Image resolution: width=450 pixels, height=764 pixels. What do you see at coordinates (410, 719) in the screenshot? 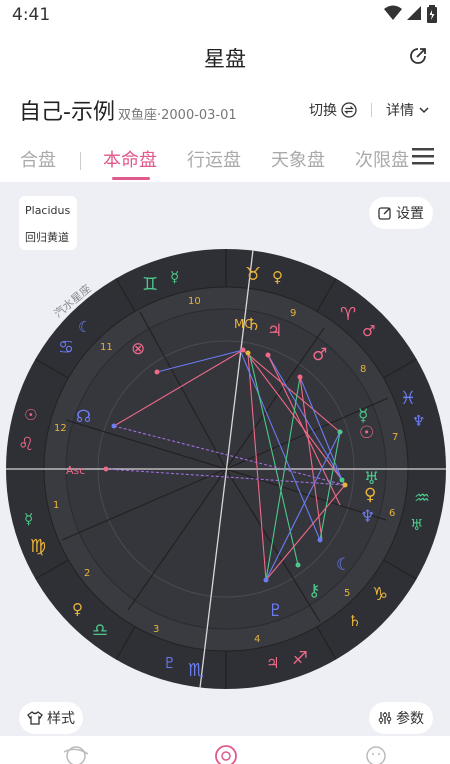
I see `params-label: 参数` at bounding box center [410, 719].